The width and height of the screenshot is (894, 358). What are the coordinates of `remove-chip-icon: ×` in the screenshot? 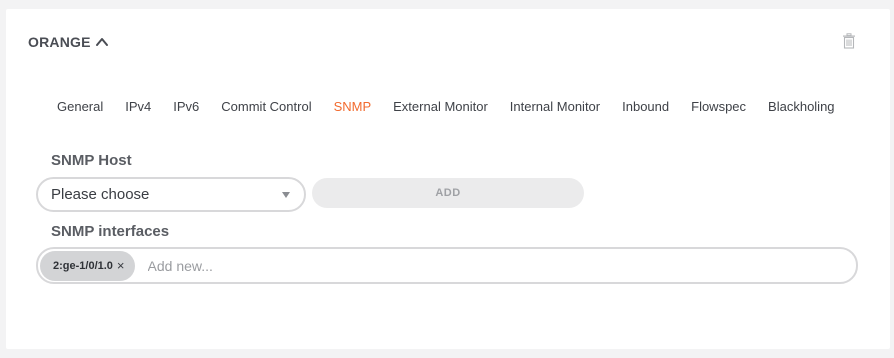 It's located at (121, 265).